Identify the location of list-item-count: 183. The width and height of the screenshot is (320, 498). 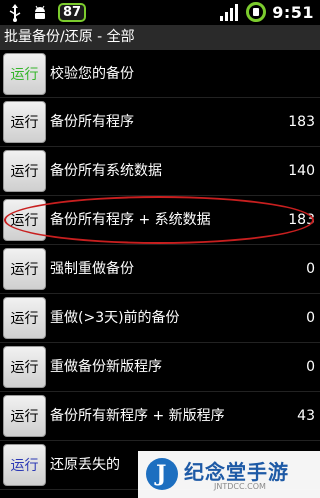
(301, 122).